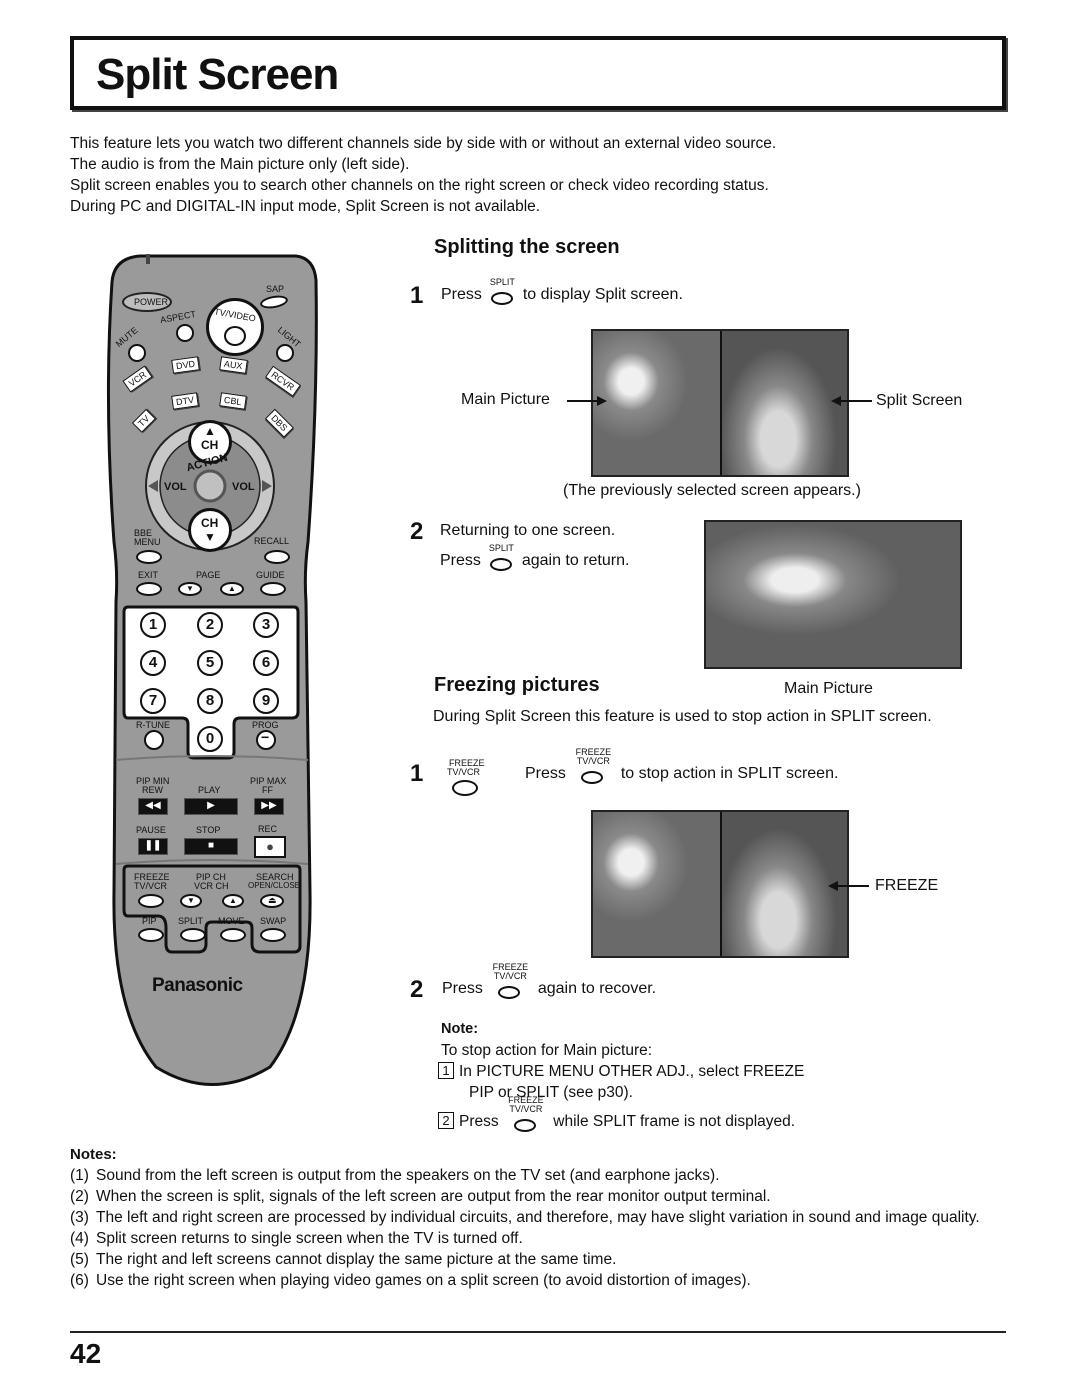 This screenshot has width=1080, height=1397. What do you see at coordinates (232, 588) in the screenshot?
I see `page-up-icon: ▲` at bounding box center [232, 588].